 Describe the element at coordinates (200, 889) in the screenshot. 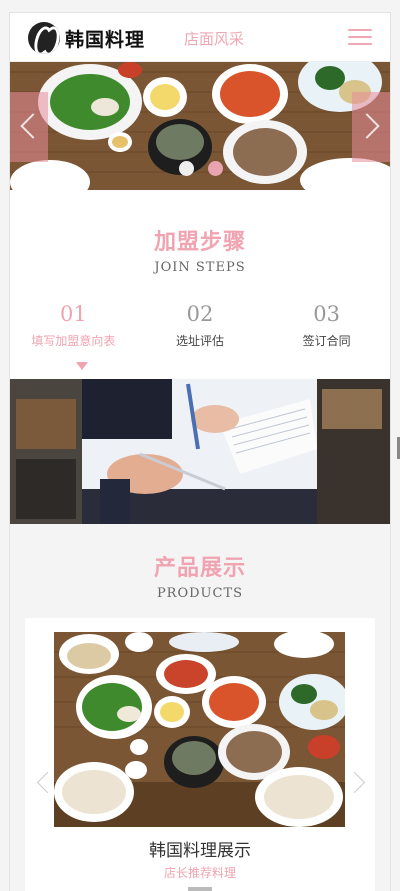

I see `bottom-handle` at that location.